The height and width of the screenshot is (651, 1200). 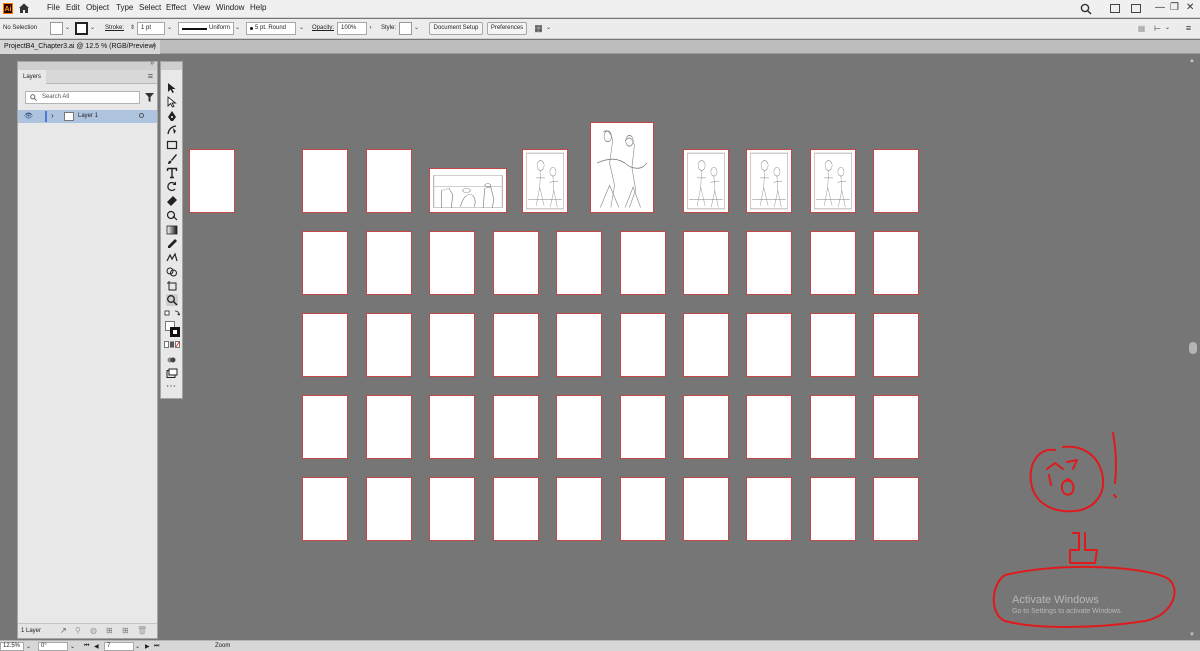 What do you see at coordinates (538, 28) in the screenshot?
I see `arrange-icon: ▦` at bounding box center [538, 28].